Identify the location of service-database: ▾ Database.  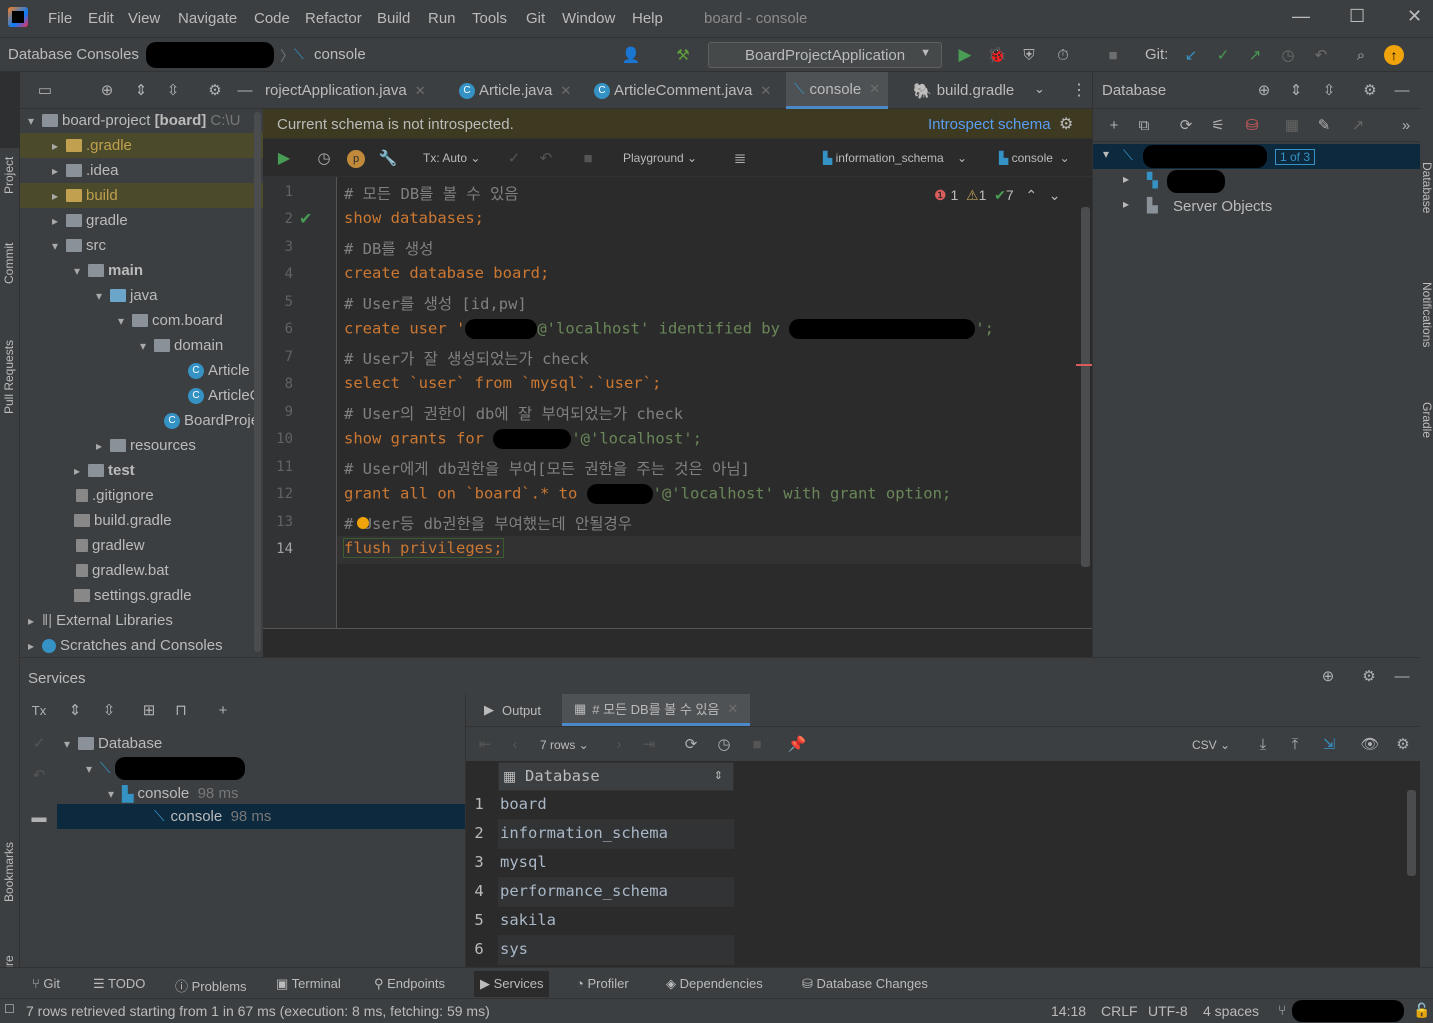
(113, 743).